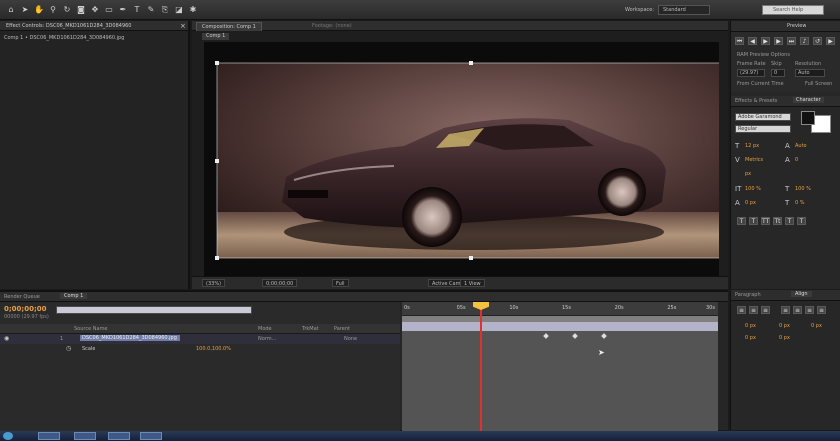 This screenshot has width=840, height=441. Describe the element at coordinates (752, 41) in the screenshot. I see `prev-frame-button: ◀` at that location.